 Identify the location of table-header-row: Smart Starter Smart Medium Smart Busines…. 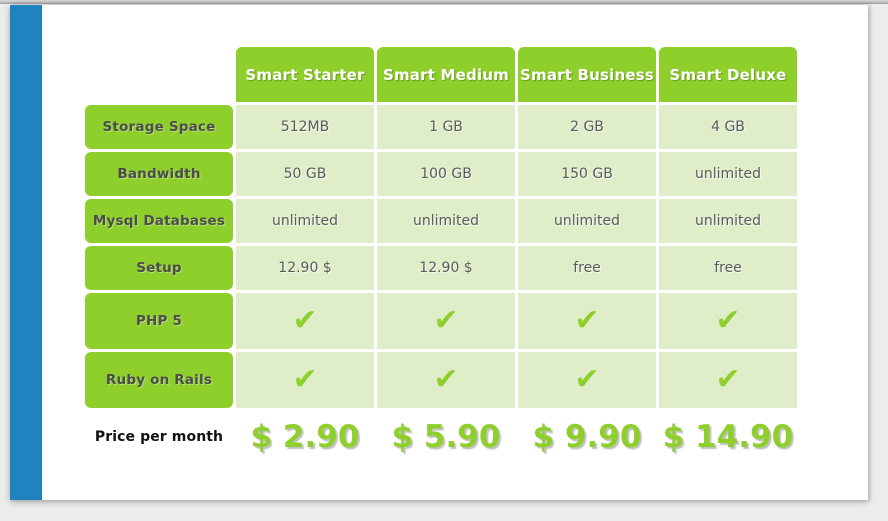
(441, 74).